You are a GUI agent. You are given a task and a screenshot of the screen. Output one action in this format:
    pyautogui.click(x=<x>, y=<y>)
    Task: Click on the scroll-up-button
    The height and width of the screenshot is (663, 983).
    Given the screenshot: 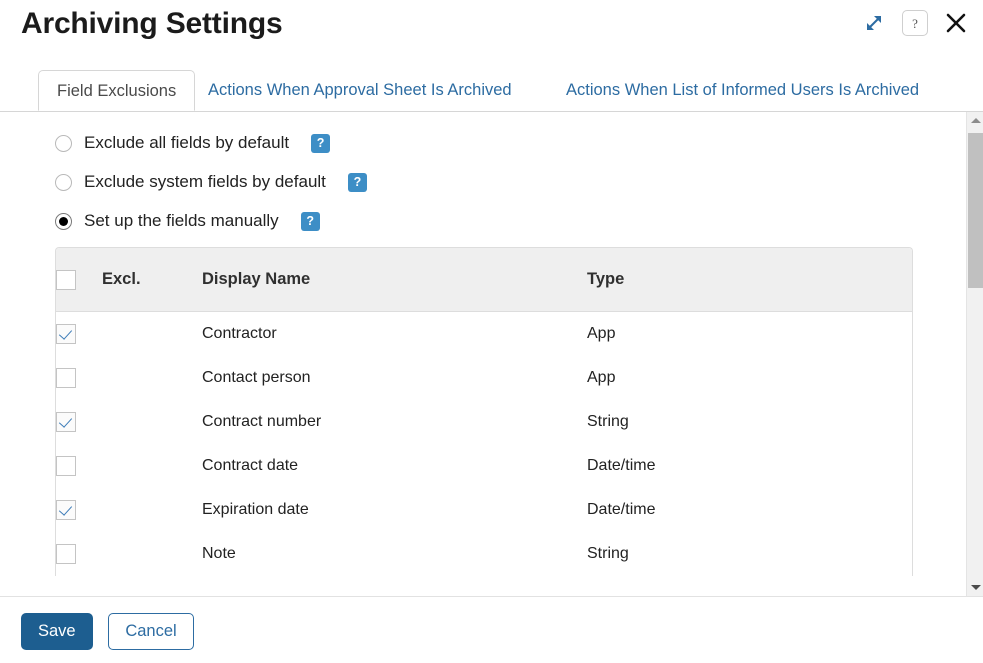 What is the action you would take?
    pyautogui.click(x=975, y=120)
    